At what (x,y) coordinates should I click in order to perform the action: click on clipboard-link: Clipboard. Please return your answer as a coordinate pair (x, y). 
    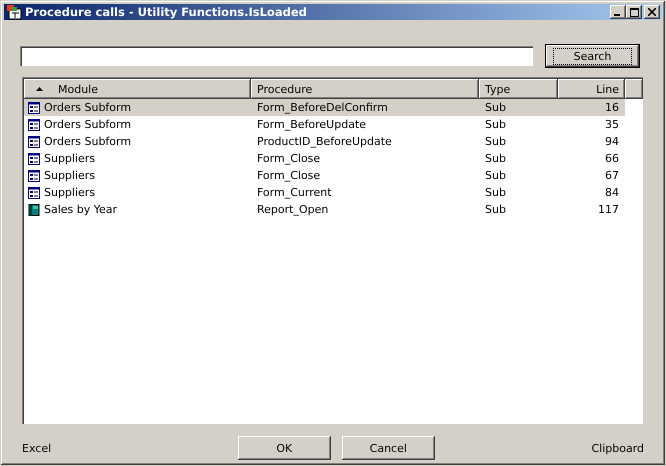
    Looking at the image, I should click on (617, 448).